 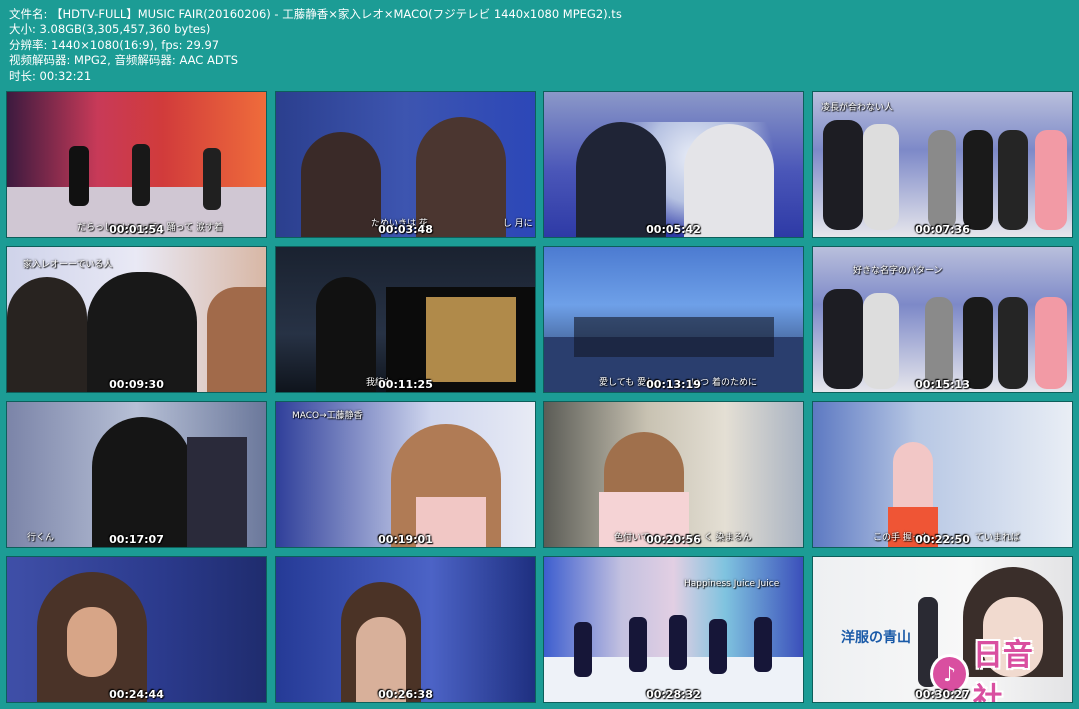 I want to click on file-size: 大小: 3.08GB(3,305,457,360 bytes), so click(x=110, y=29).